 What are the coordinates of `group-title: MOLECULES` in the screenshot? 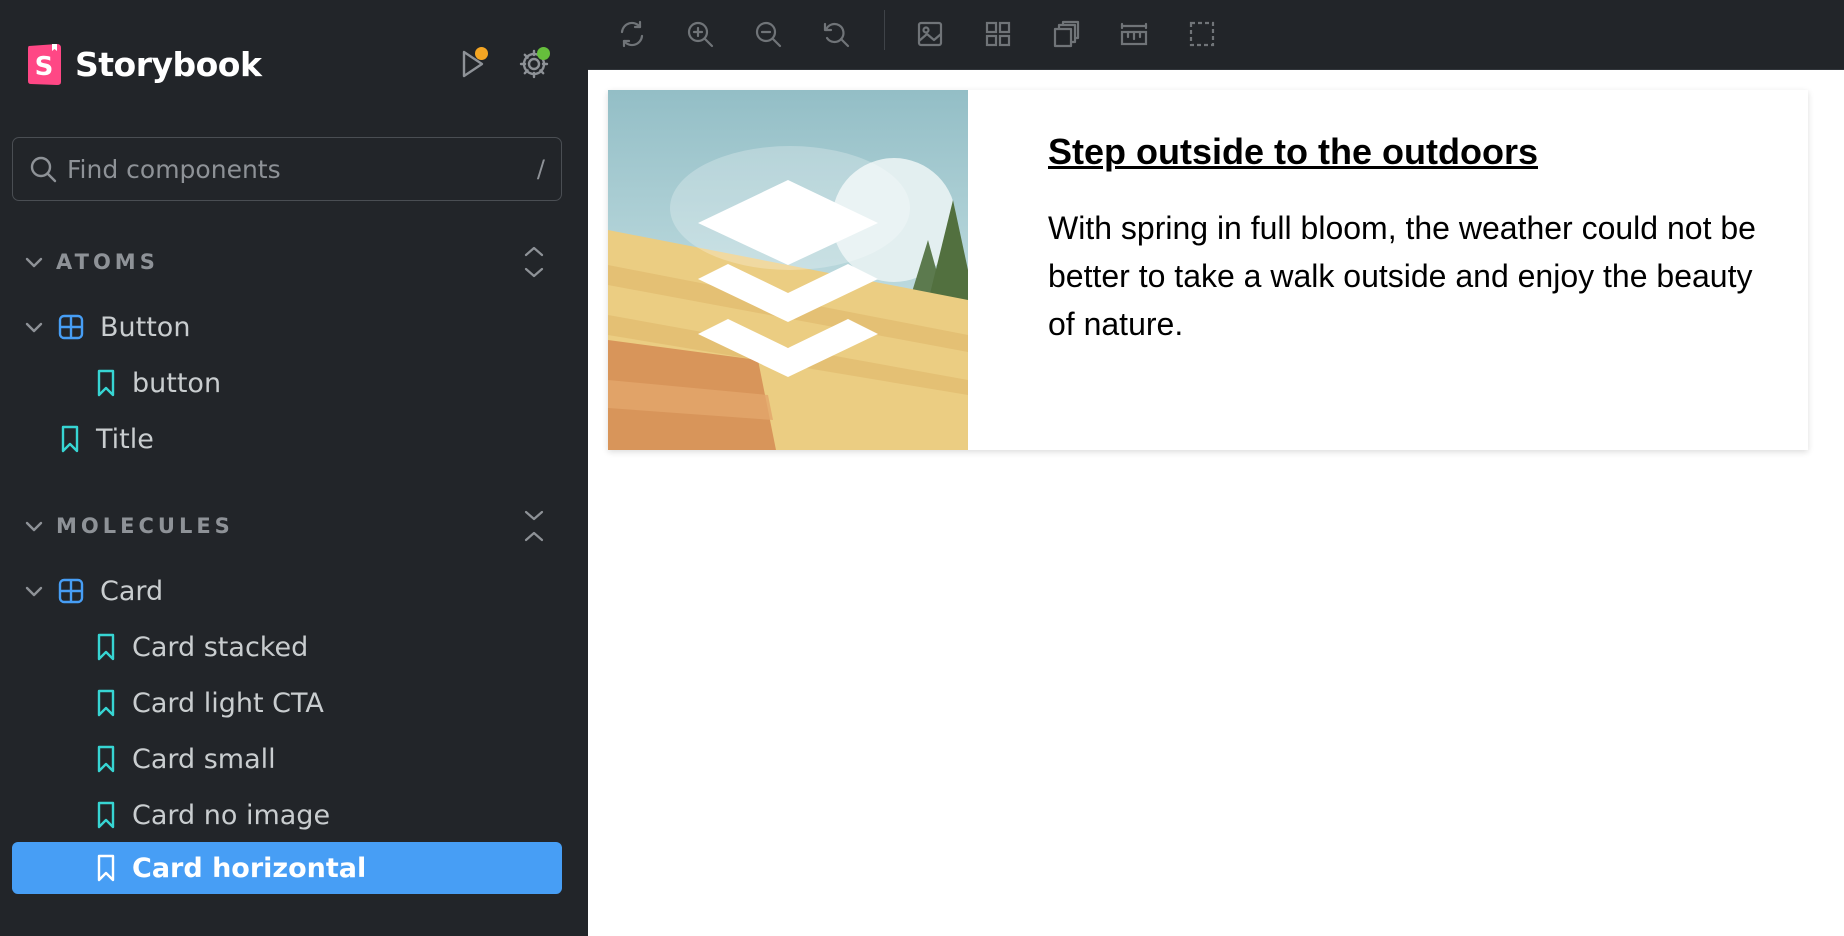 It's located at (145, 526).